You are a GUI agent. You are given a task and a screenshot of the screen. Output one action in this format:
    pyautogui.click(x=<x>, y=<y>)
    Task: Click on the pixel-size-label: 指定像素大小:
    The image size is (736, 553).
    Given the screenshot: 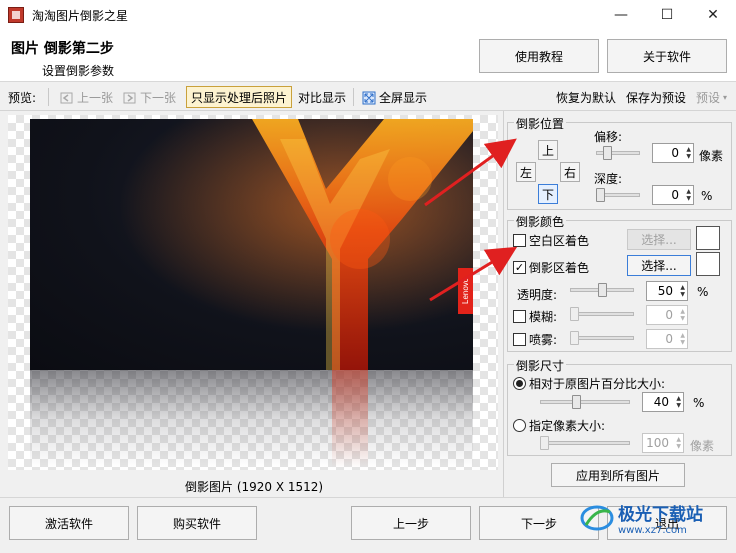 What is the action you would take?
    pyautogui.click(x=567, y=426)
    